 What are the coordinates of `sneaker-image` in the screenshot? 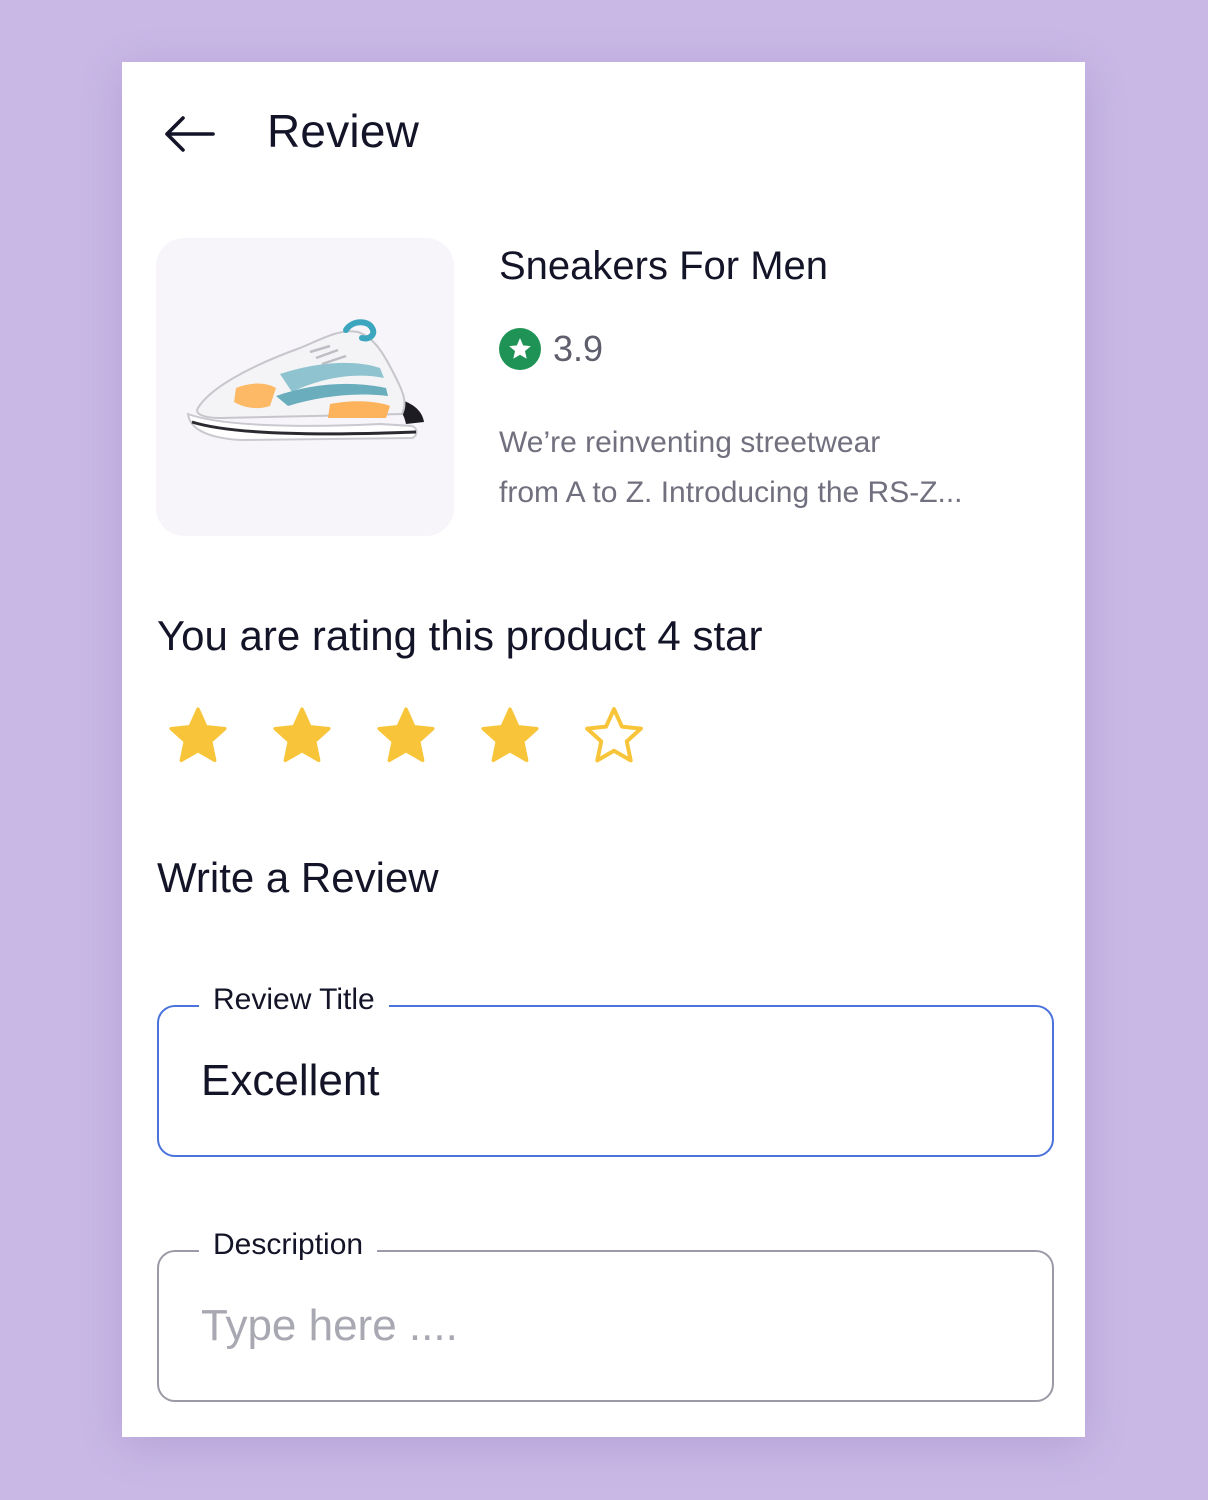 It's located at (305, 380).